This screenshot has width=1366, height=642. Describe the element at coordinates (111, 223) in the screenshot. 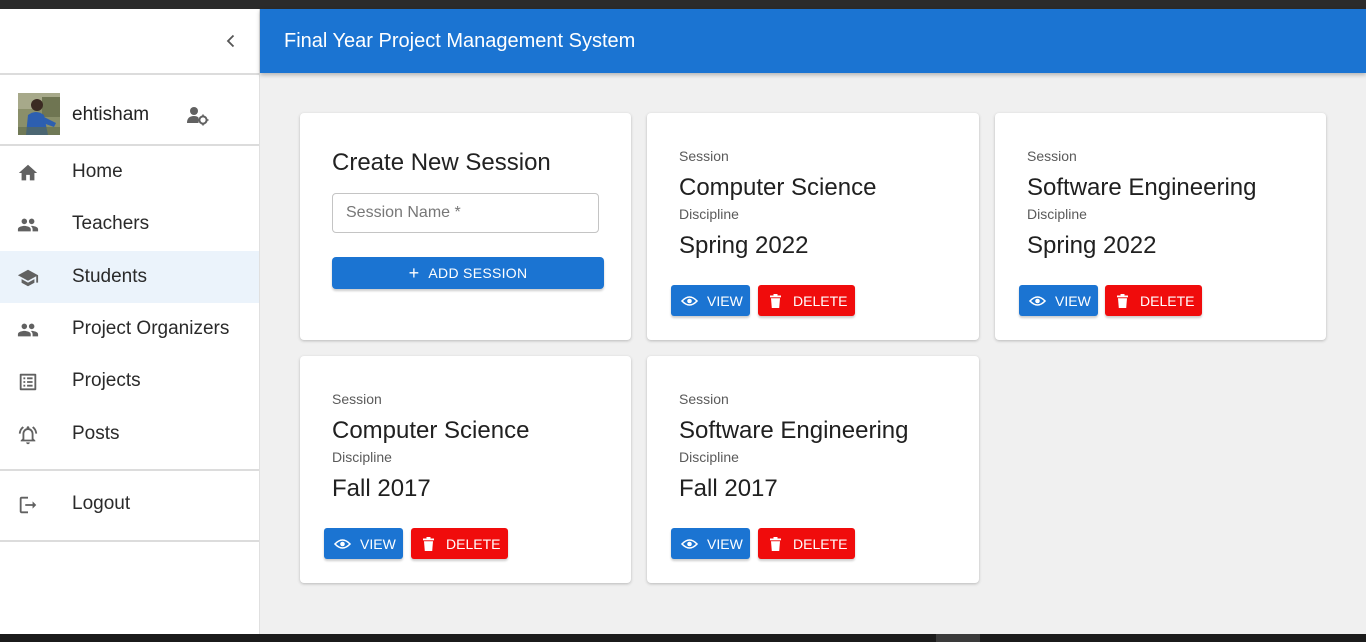

I see `sidebar-item-label: Teachers` at that location.